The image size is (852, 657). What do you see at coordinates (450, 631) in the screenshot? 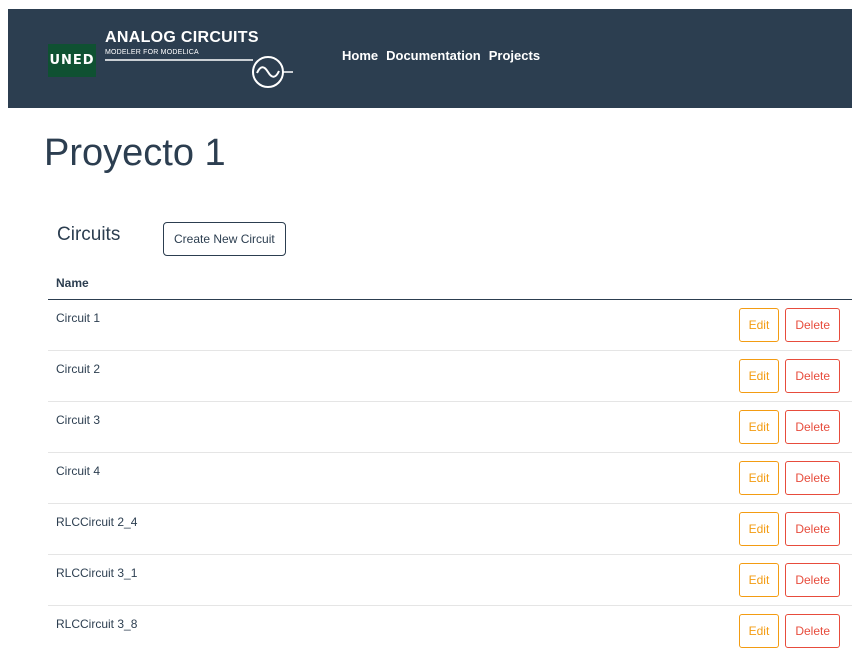
I see `table-row: RLCCircuit 3_8 Edit Delete` at bounding box center [450, 631].